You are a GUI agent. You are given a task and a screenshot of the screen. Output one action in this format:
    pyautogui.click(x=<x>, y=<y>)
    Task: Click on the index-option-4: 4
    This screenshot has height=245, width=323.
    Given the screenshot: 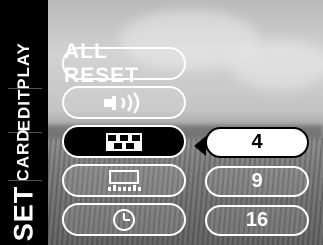 What is the action you would take?
    pyautogui.click(x=257, y=142)
    